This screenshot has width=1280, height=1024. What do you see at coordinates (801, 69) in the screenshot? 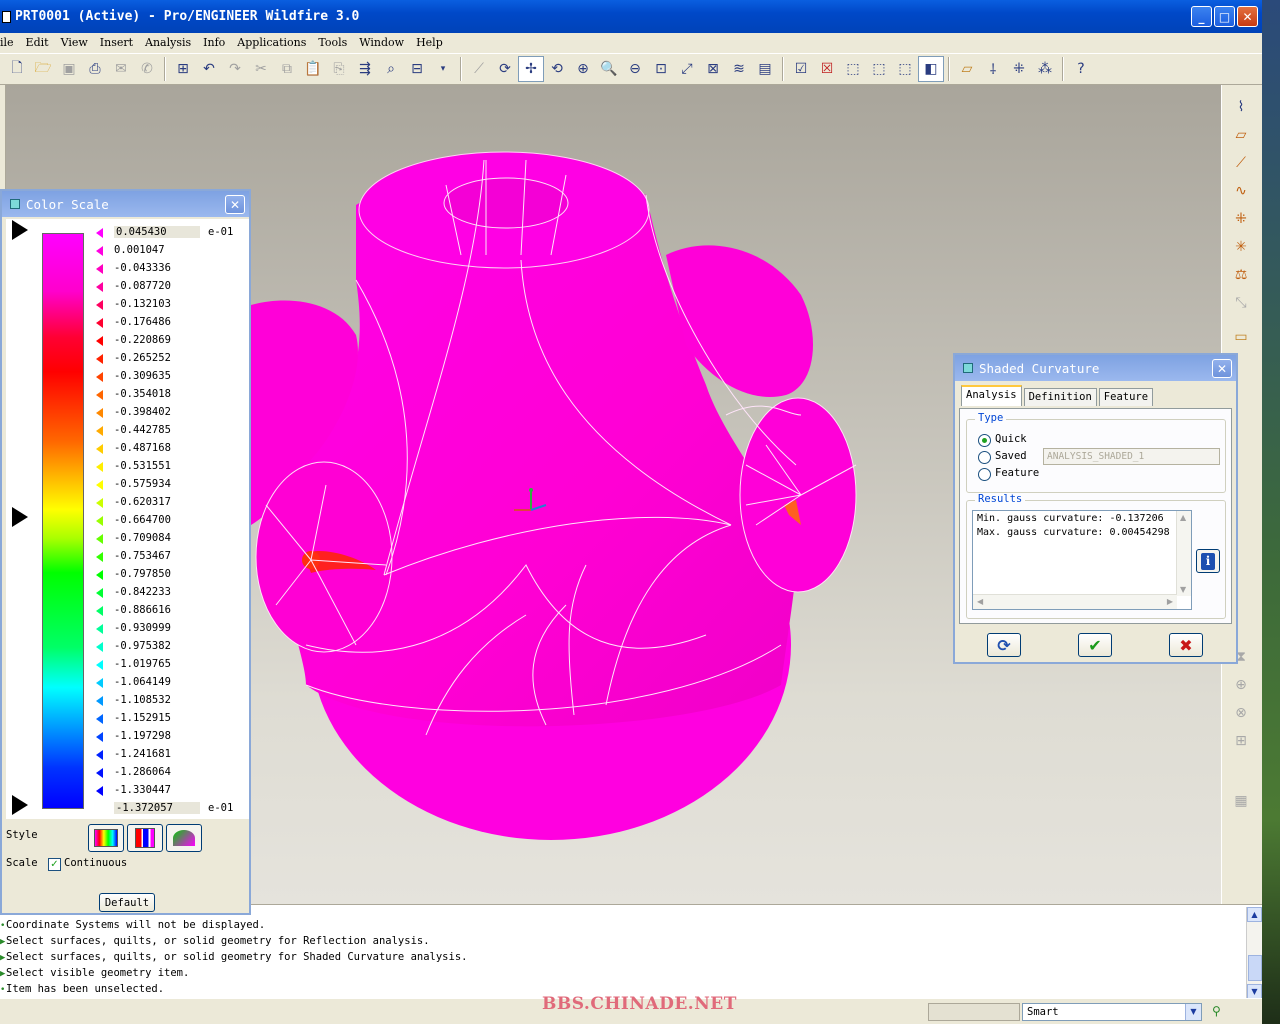
I see `wireframe-icon: ☑` at bounding box center [801, 69].